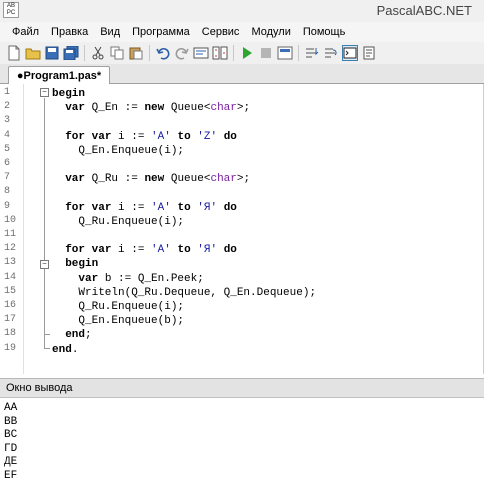 The width and height of the screenshot is (484, 480). Describe the element at coordinates (151, 108) in the screenshot. I see `code-line: var Q_En := new Queue<char>;` at that location.